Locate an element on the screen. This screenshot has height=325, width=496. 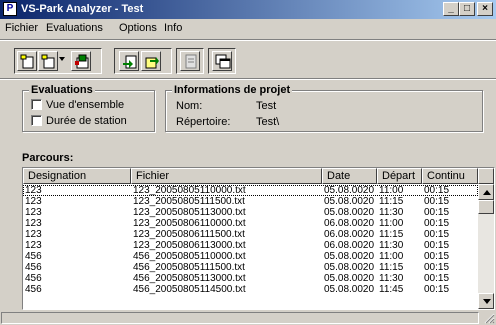
status-pane is located at coordinates (240, 318).